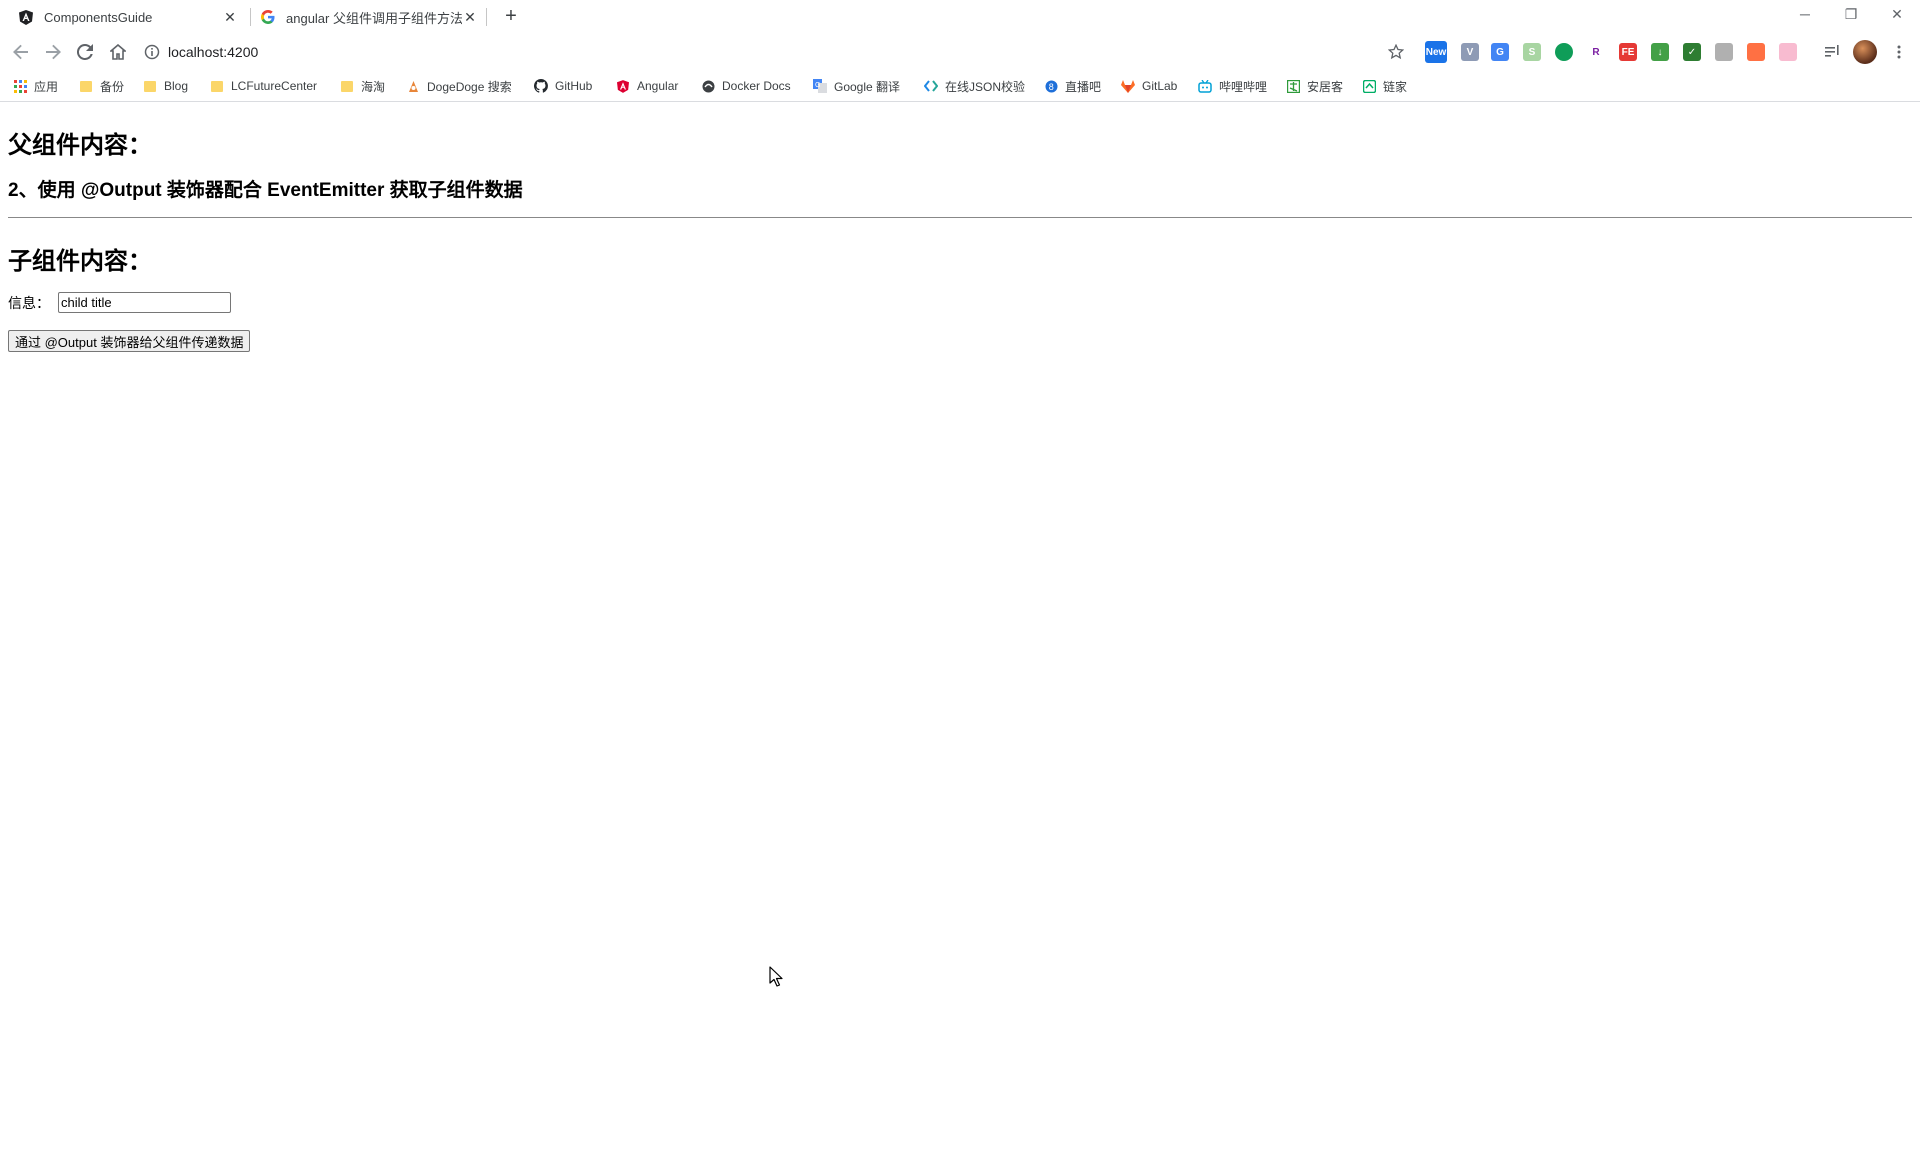 Image resolution: width=1920 pixels, height=1160 pixels. What do you see at coordinates (1436, 52) in the screenshot?
I see `news-extension-icon: New` at bounding box center [1436, 52].